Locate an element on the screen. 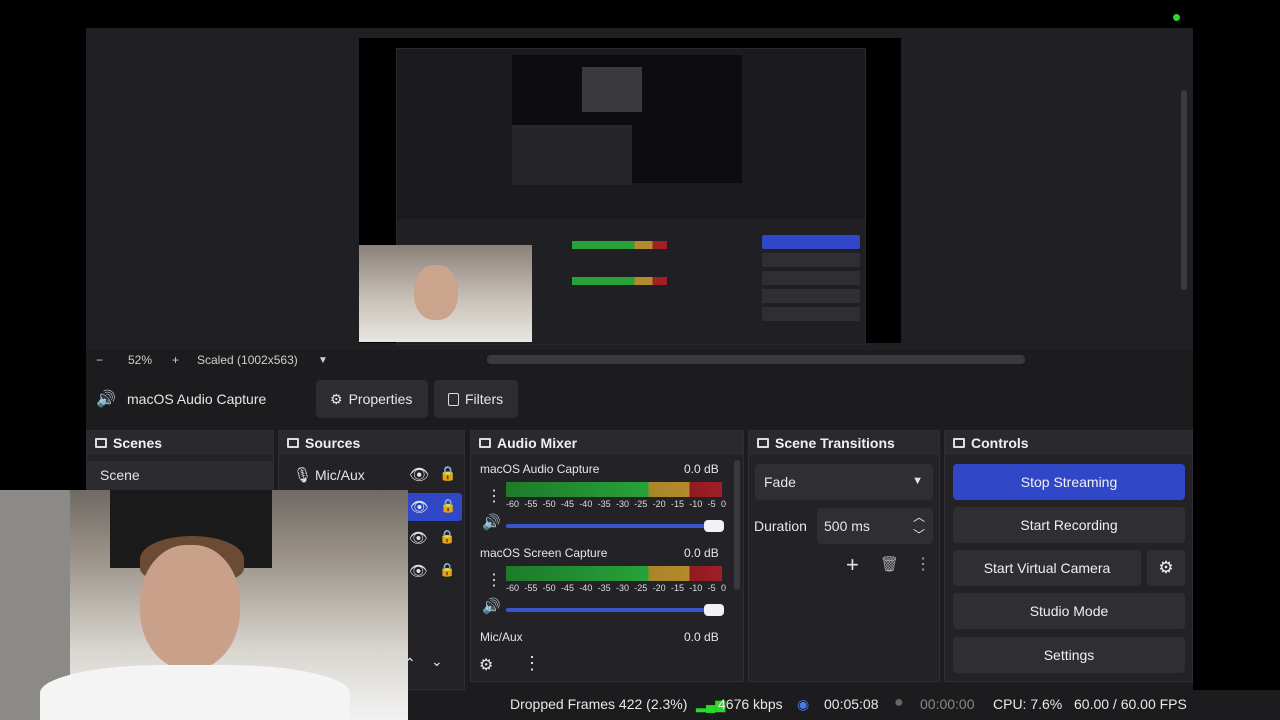  chevron-down-icon: ⌄ is located at coordinates (437, 661).